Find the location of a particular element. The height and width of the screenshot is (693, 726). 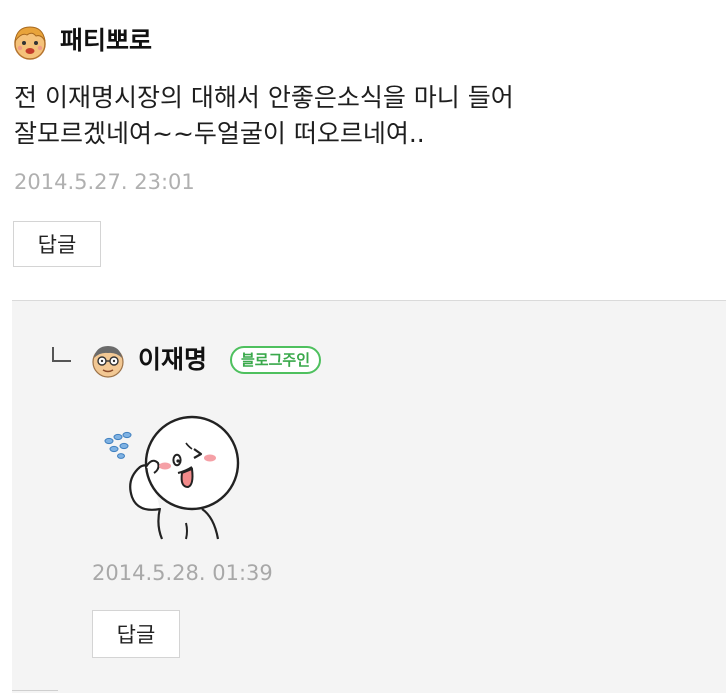

comment-date: 2014.5.27. 23:01 is located at coordinates (104, 182).